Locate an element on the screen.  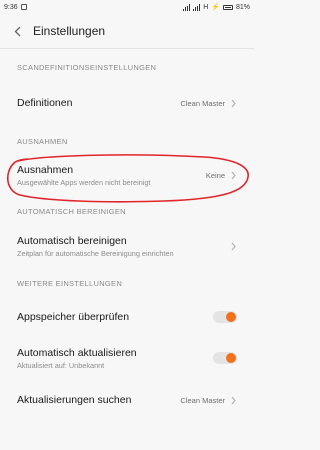
row-value: Keine is located at coordinates (215, 175).